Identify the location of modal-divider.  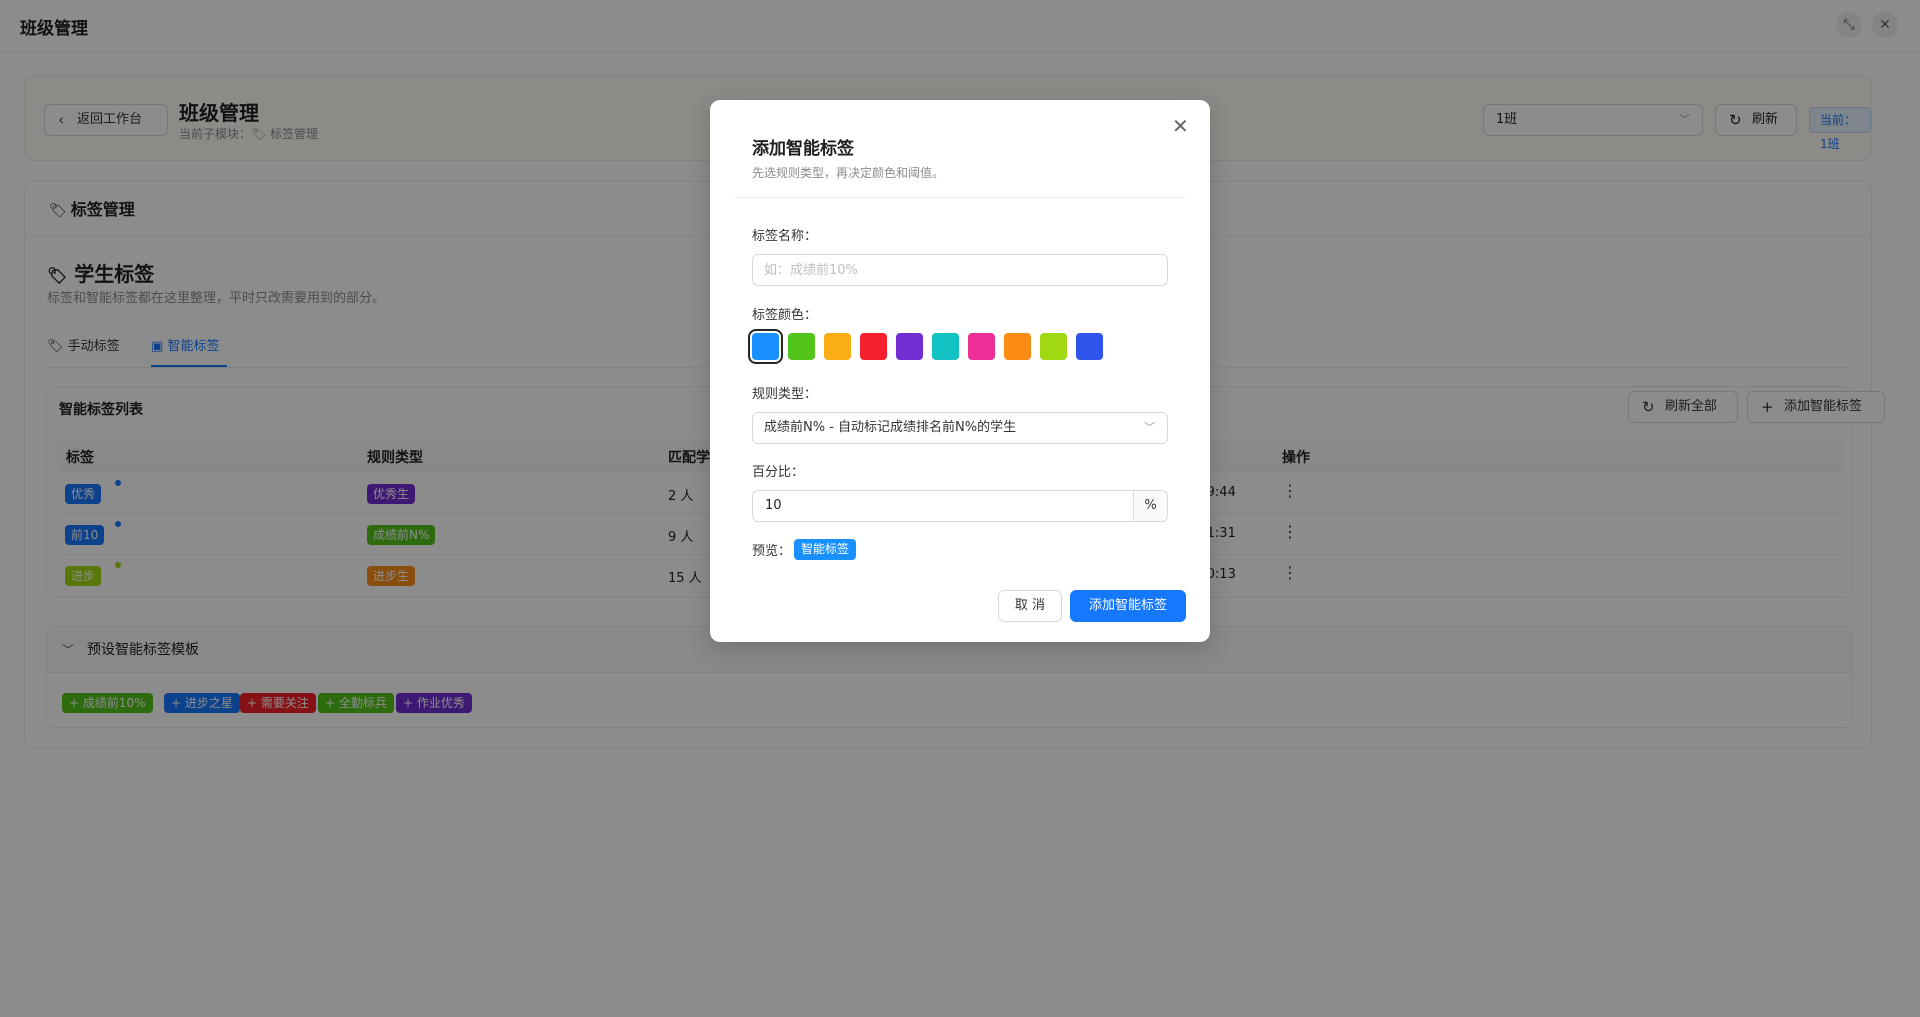
(960, 197).